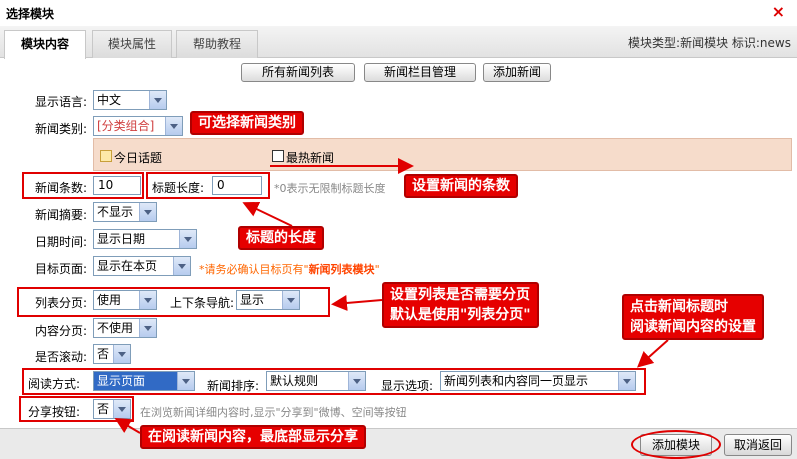  What do you see at coordinates (254, 269) in the screenshot?
I see `target-note-prefix: *请务必确认目标页有"` at bounding box center [254, 269].